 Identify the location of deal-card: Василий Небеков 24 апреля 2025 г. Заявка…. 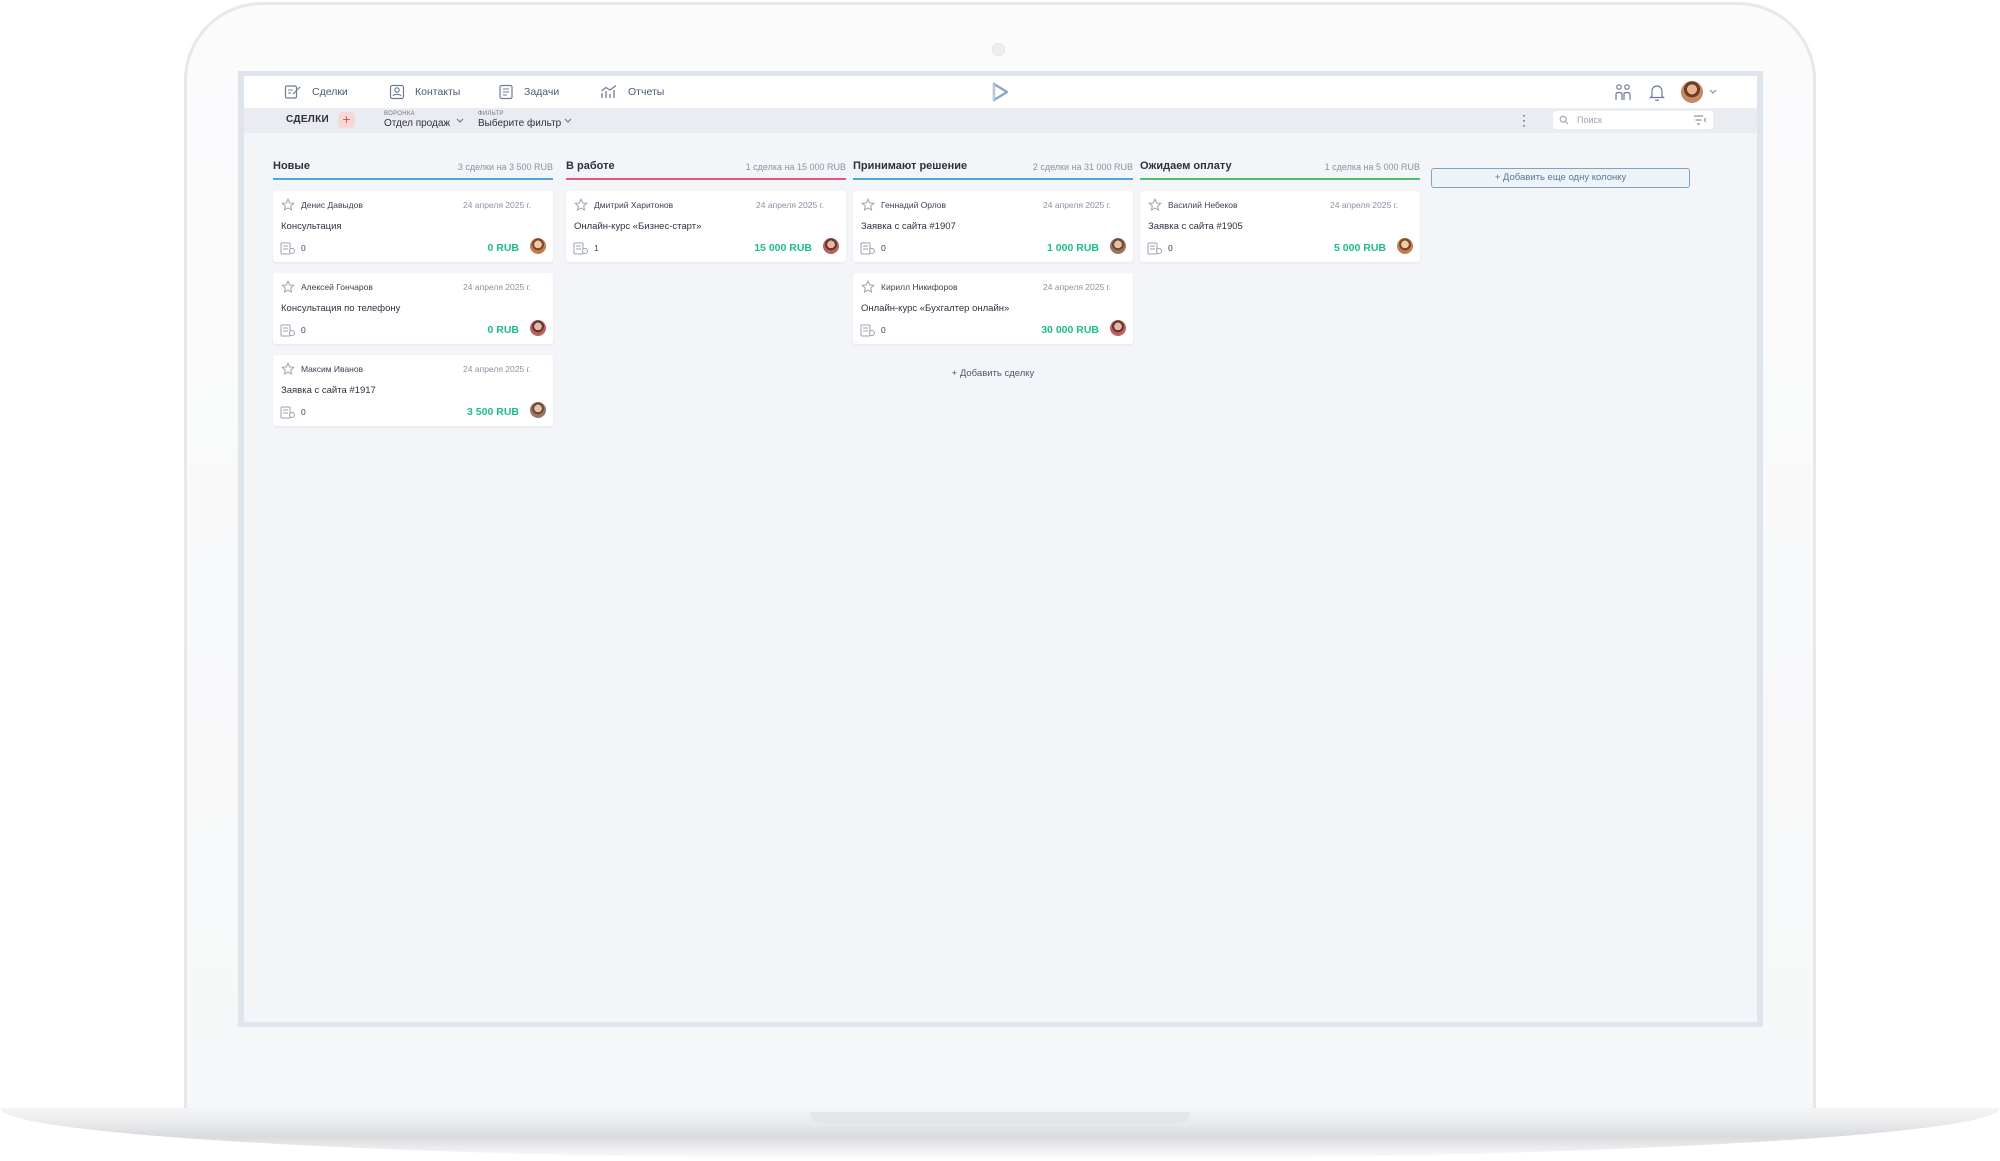
(1280, 226).